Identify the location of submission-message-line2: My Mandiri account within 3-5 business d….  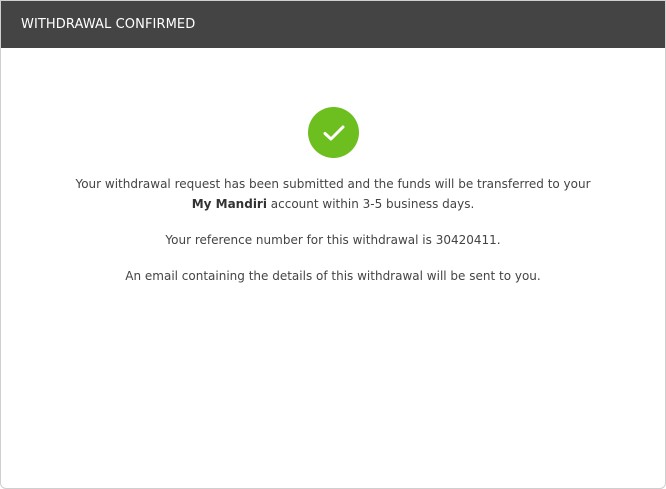
(333, 204).